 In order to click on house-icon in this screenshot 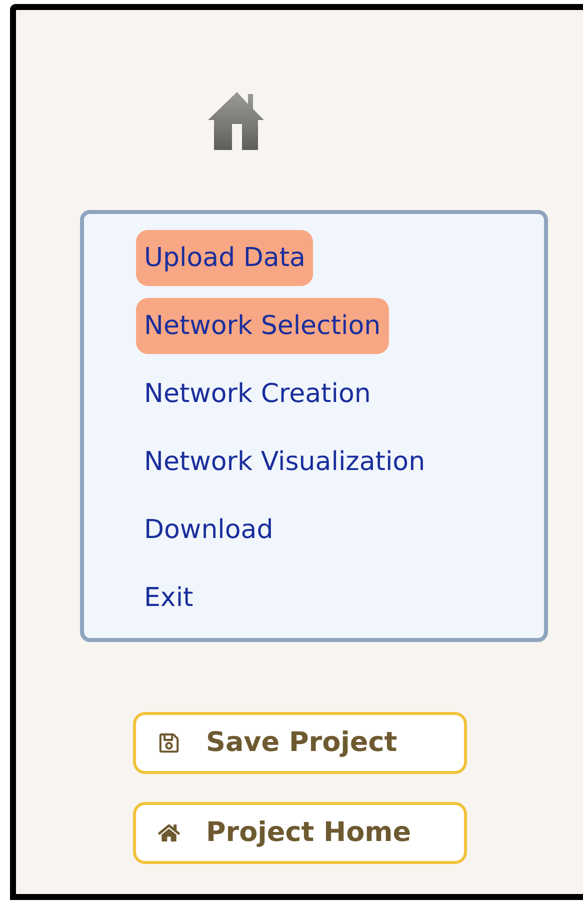, I will do `click(169, 833)`.